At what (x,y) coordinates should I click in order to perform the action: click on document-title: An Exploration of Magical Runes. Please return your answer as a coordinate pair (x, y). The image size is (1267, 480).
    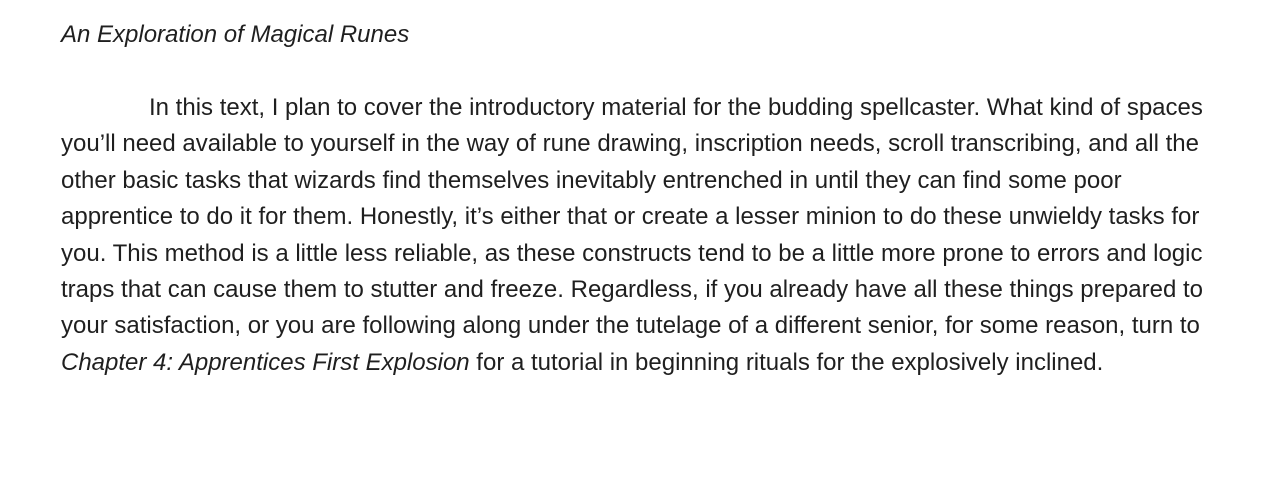
    Looking at the image, I should click on (235, 34).